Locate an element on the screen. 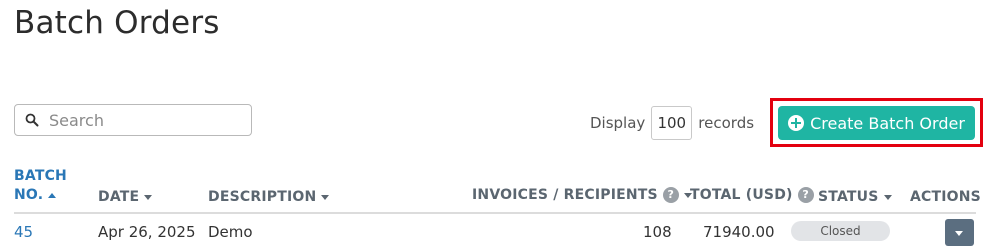  create-batch-order-label: Create Batch Order is located at coordinates (887, 123).